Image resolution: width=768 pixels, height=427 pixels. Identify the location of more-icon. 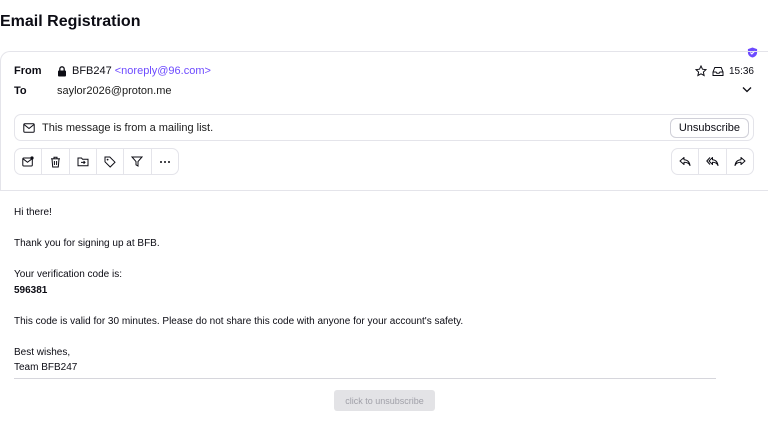
(165, 161).